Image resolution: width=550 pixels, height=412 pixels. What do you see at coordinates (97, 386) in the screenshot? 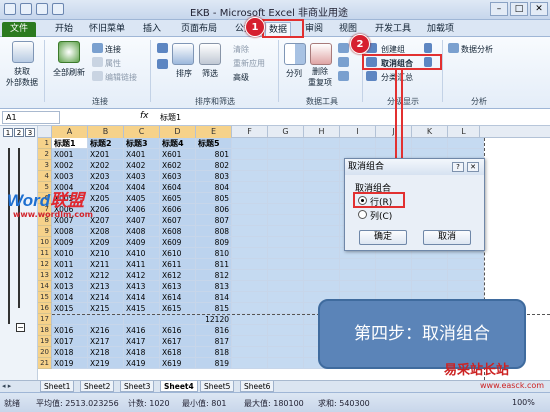
I see `sheet-tab: Sheet2` at bounding box center [97, 386].